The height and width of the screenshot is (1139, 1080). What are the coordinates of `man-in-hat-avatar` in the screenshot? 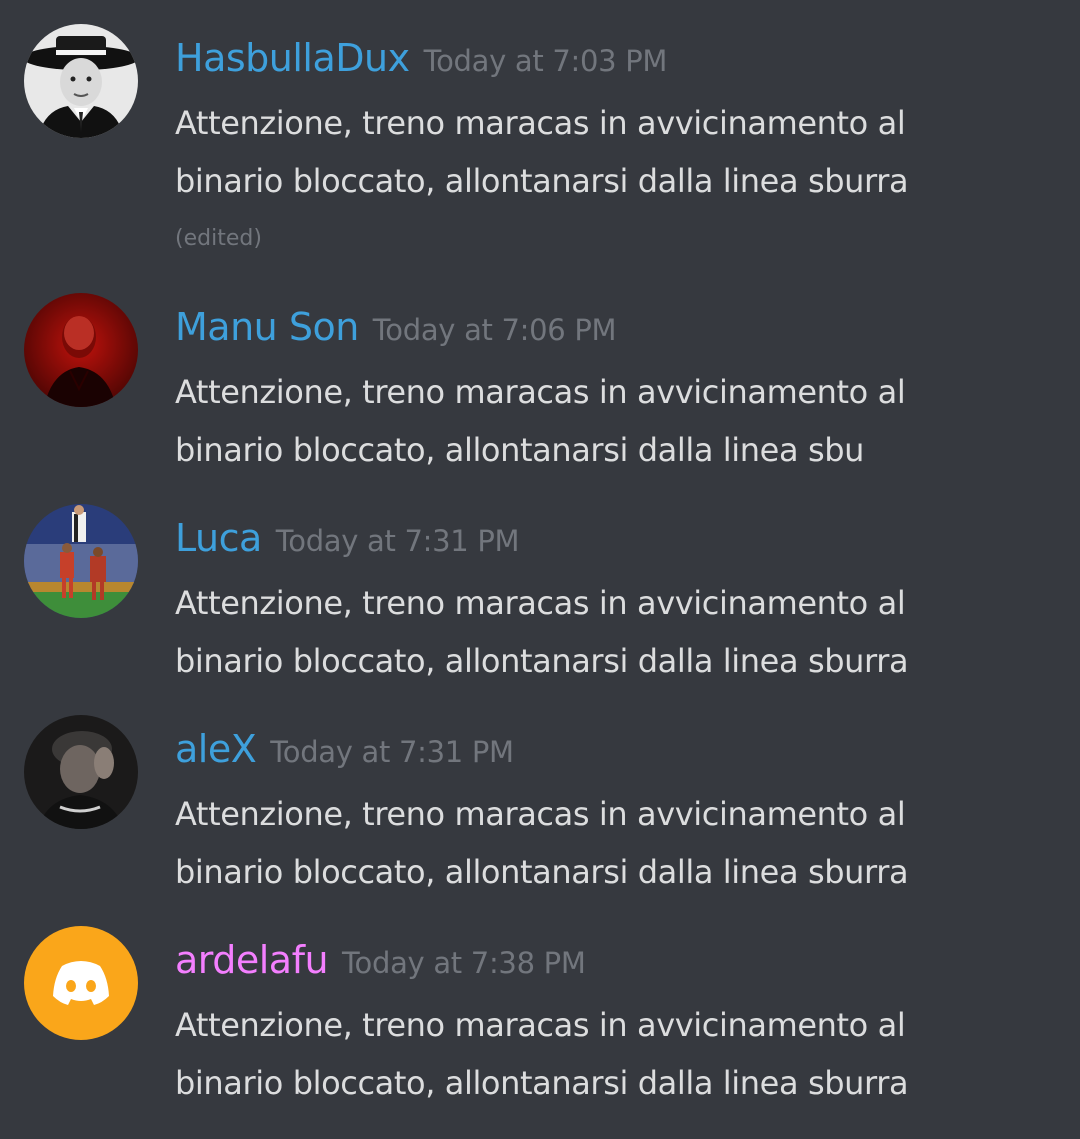 It's located at (81, 81).